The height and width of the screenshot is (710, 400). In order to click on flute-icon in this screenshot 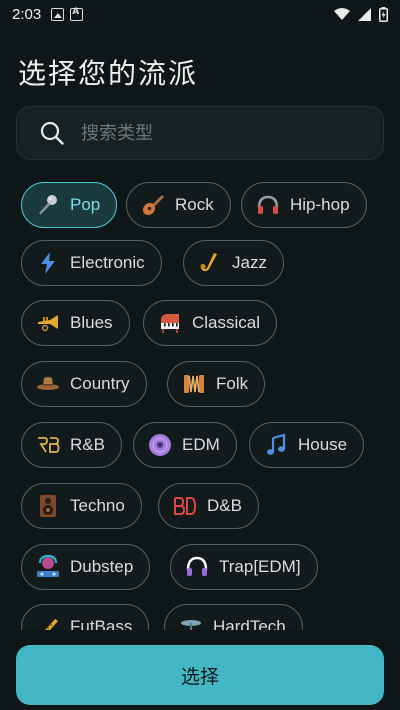, I will do `click(51, 624)`.